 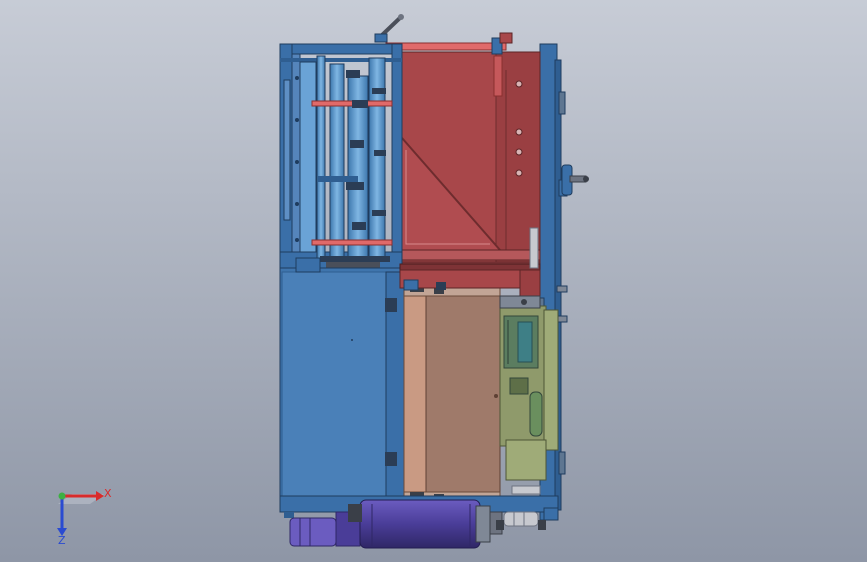 I want to click on z-axis-label: Z, so click(x=62, y=540).